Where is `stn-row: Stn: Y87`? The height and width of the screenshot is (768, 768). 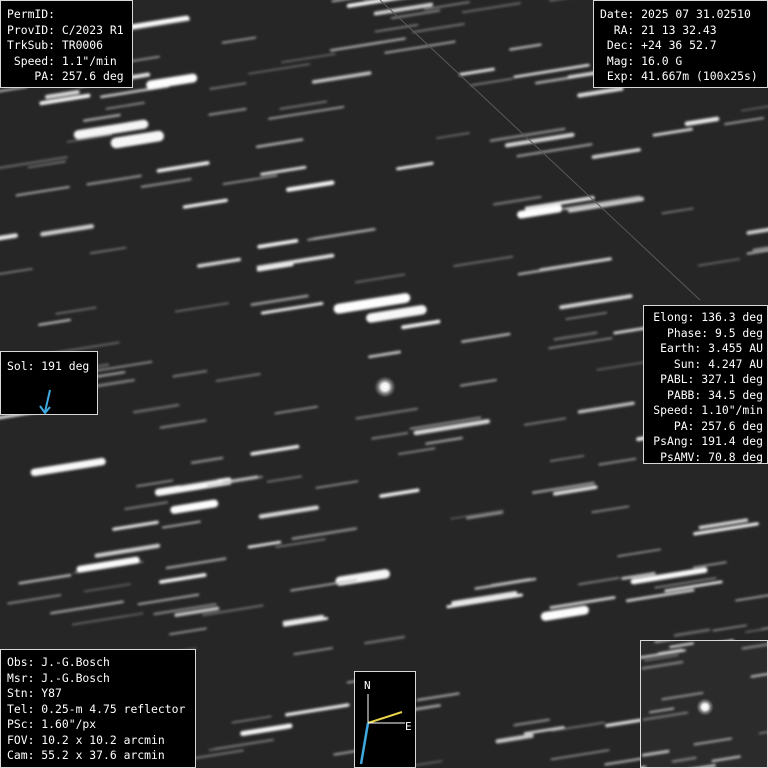
stn-row: Stn: Y87 is located at coordinates (34, 693).